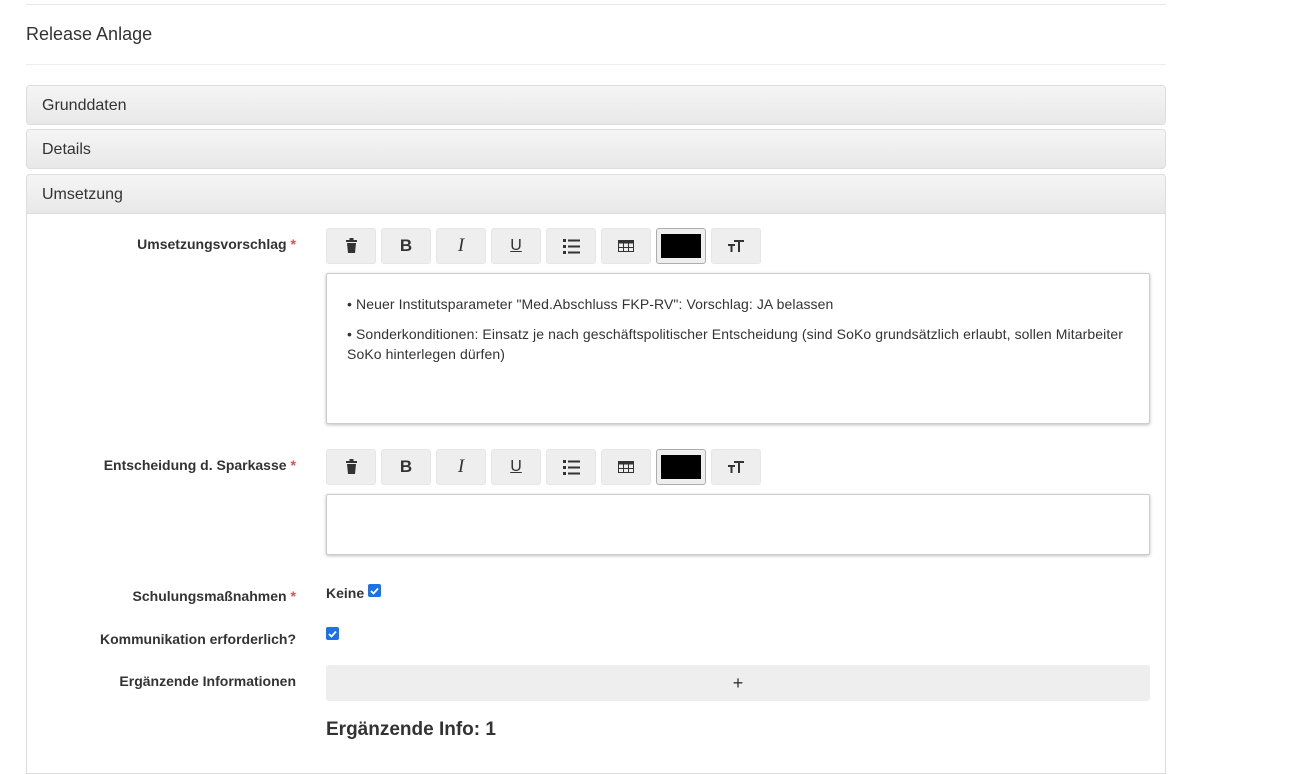 The height and width of the screenshot is (774, 1300). I want to click on schulung-label-text: Schulungsmaßnahmen, so click(209, 596).